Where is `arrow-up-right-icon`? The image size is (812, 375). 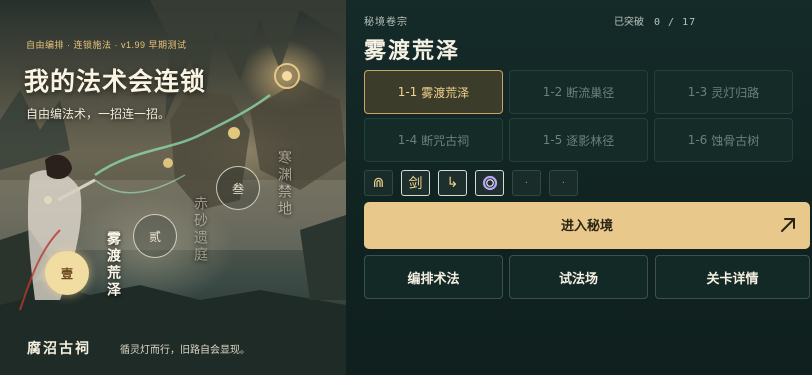 arrow-up-right-icon is located at coordinates (788, 225).